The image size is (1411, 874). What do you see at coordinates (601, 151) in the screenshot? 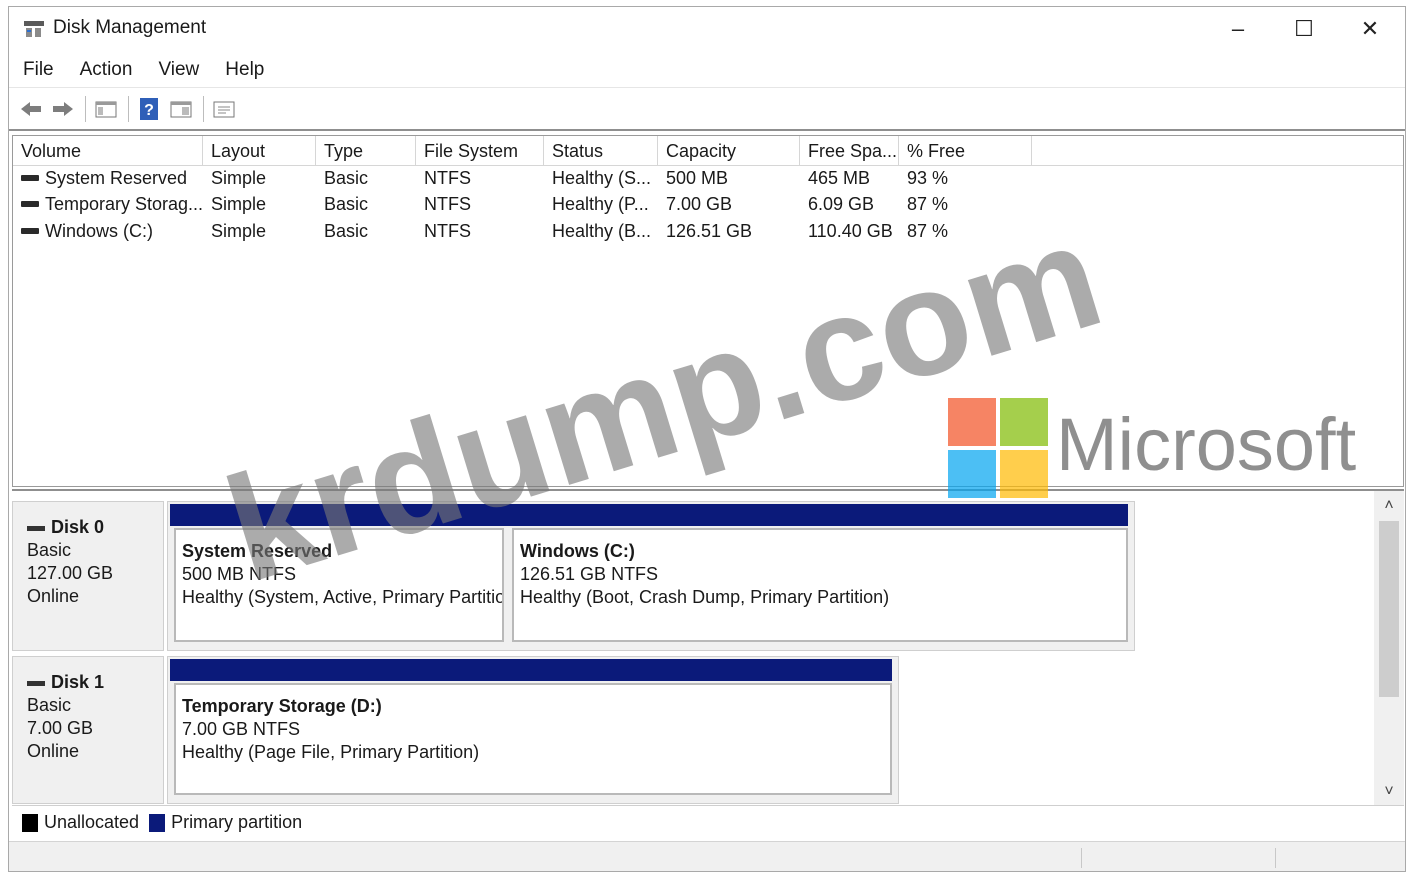
I see `column-header-status: Status` at bounding box center [601, 151].